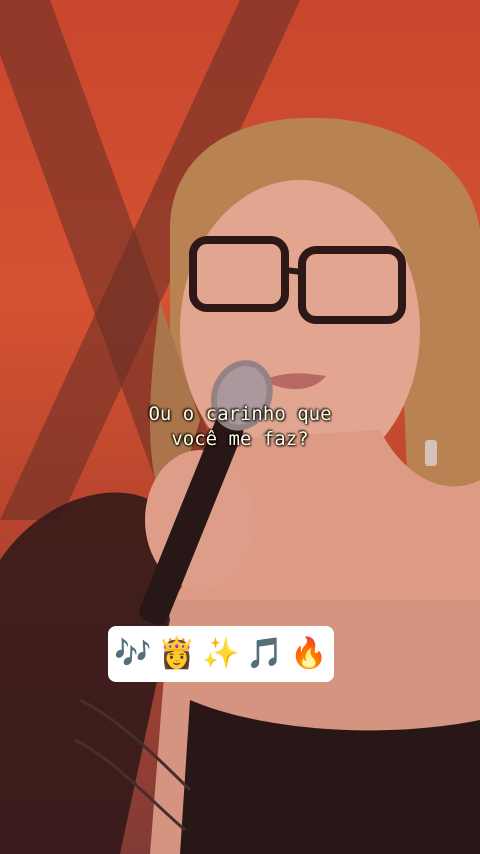 The width and height of the screenshot is (480, 854). What do you see at coordinates (309, 653) in the screenshot?
I see `fire-emoji-icon: 🔥` at bounding box center [309, 653].